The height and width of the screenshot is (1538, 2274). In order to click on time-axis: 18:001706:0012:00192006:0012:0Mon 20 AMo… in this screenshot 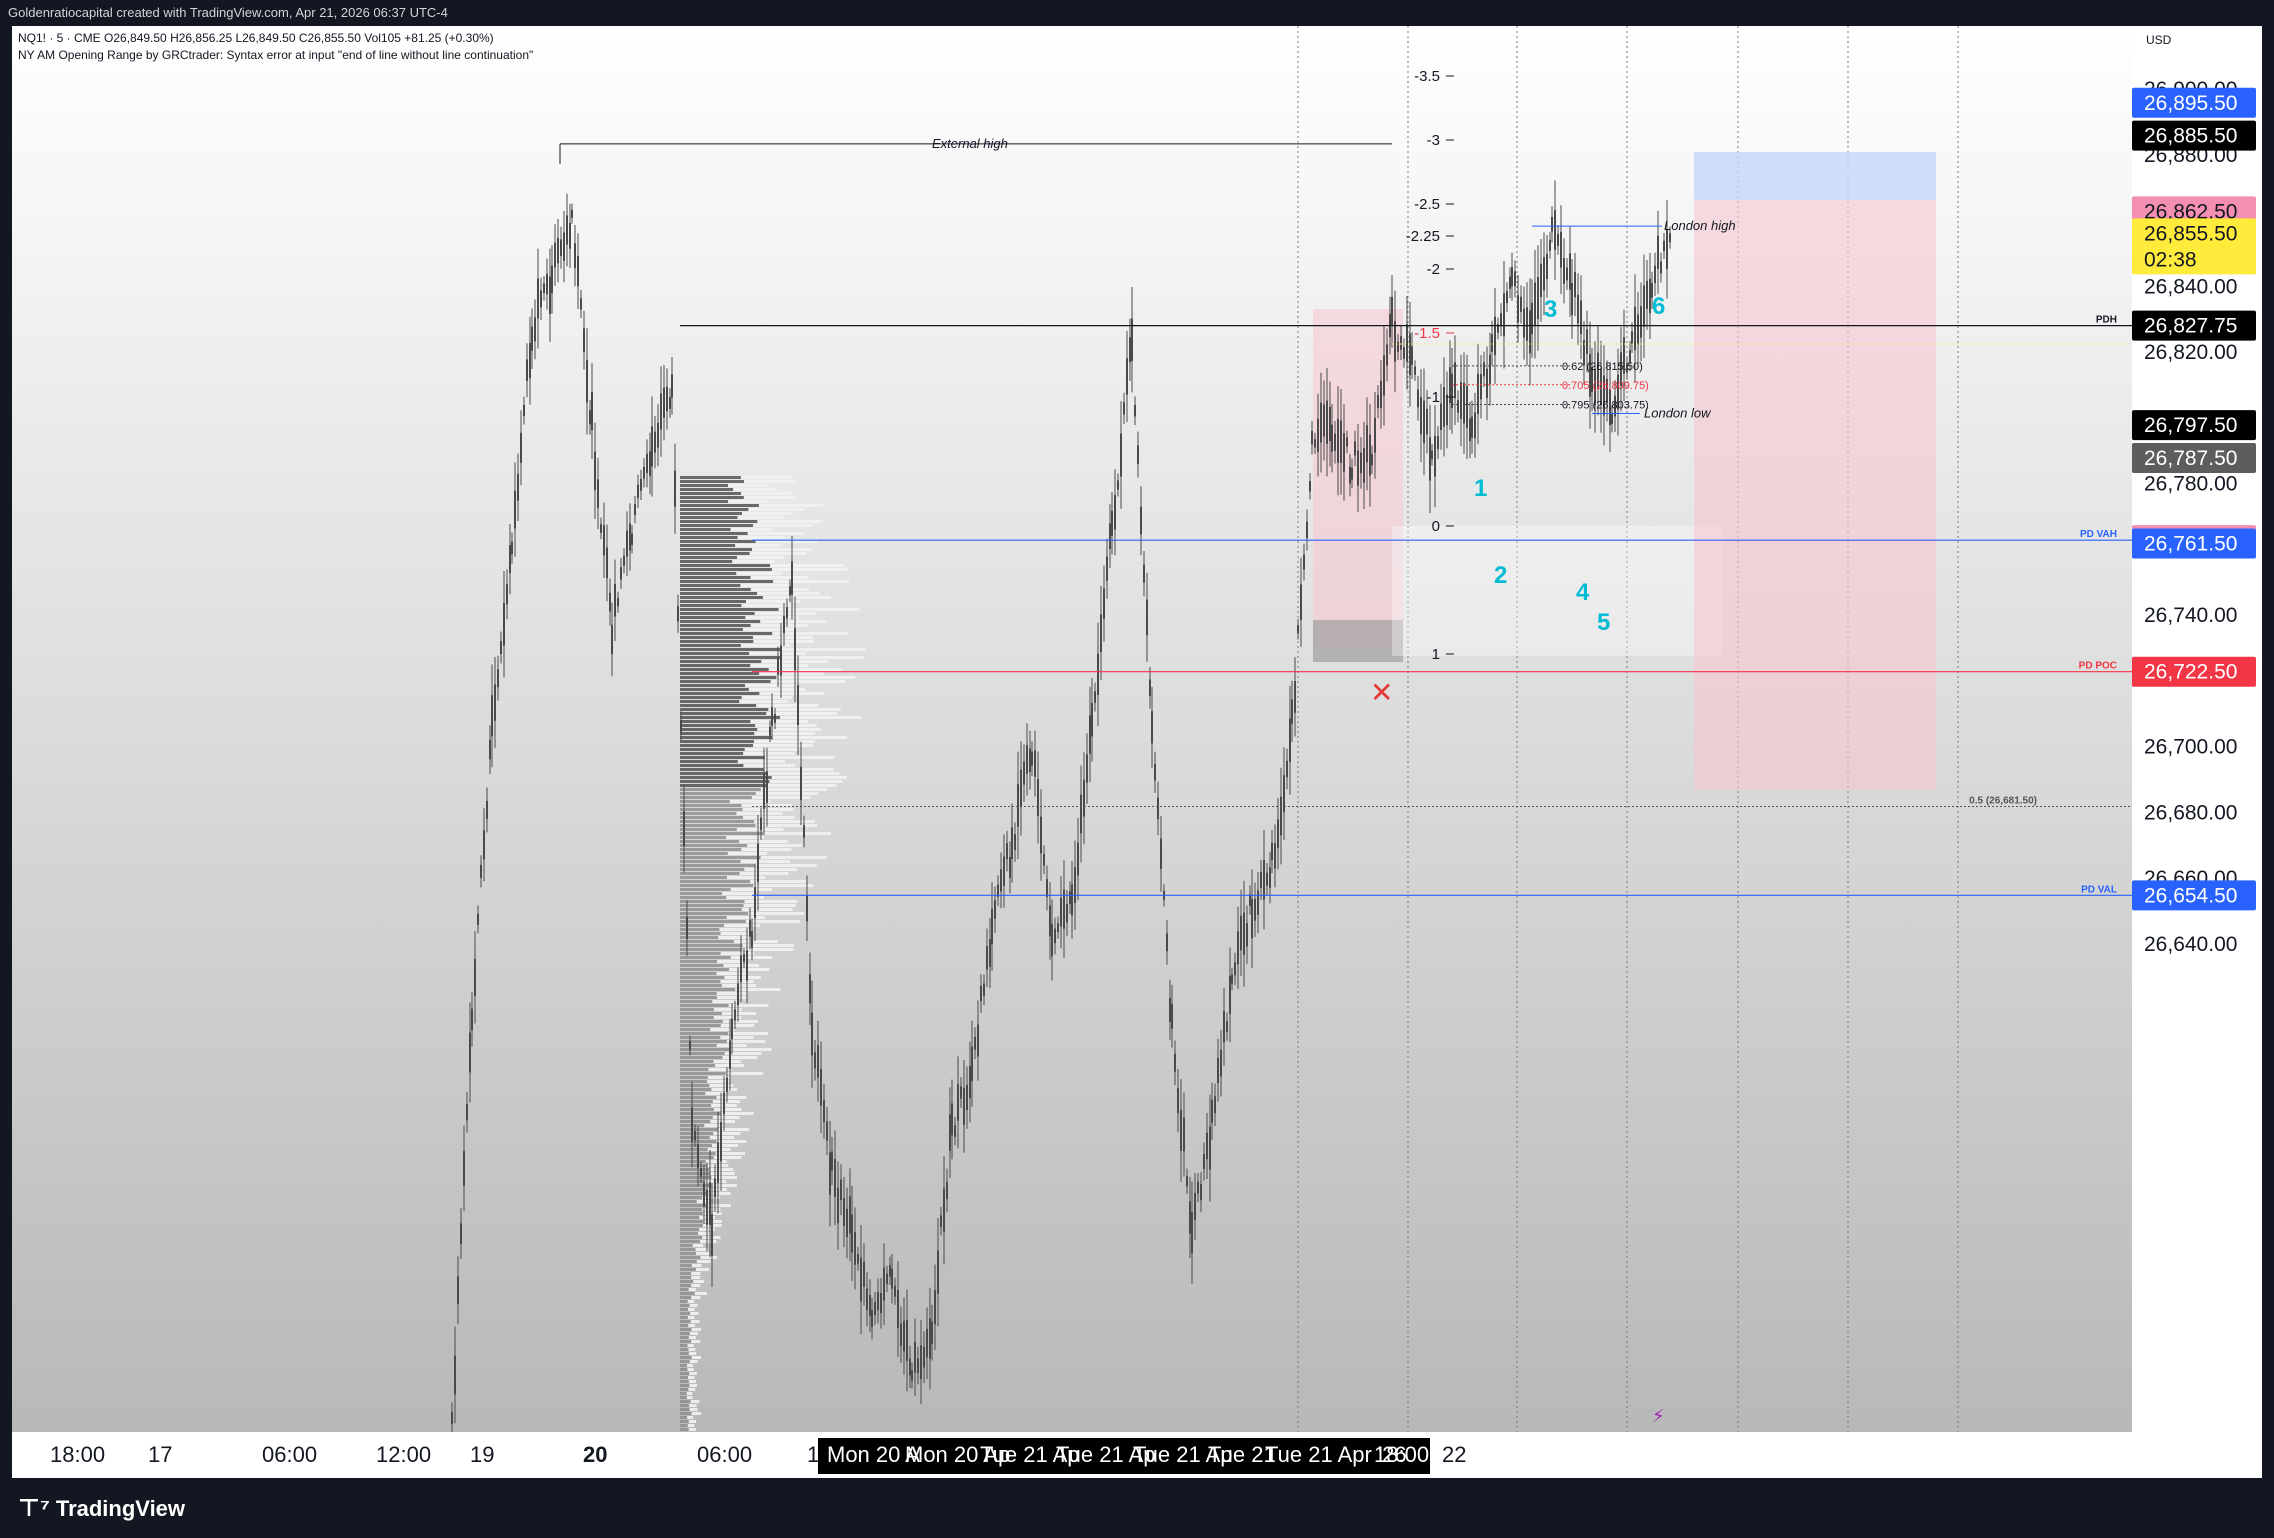, I will do `click(1137, 1455)`.